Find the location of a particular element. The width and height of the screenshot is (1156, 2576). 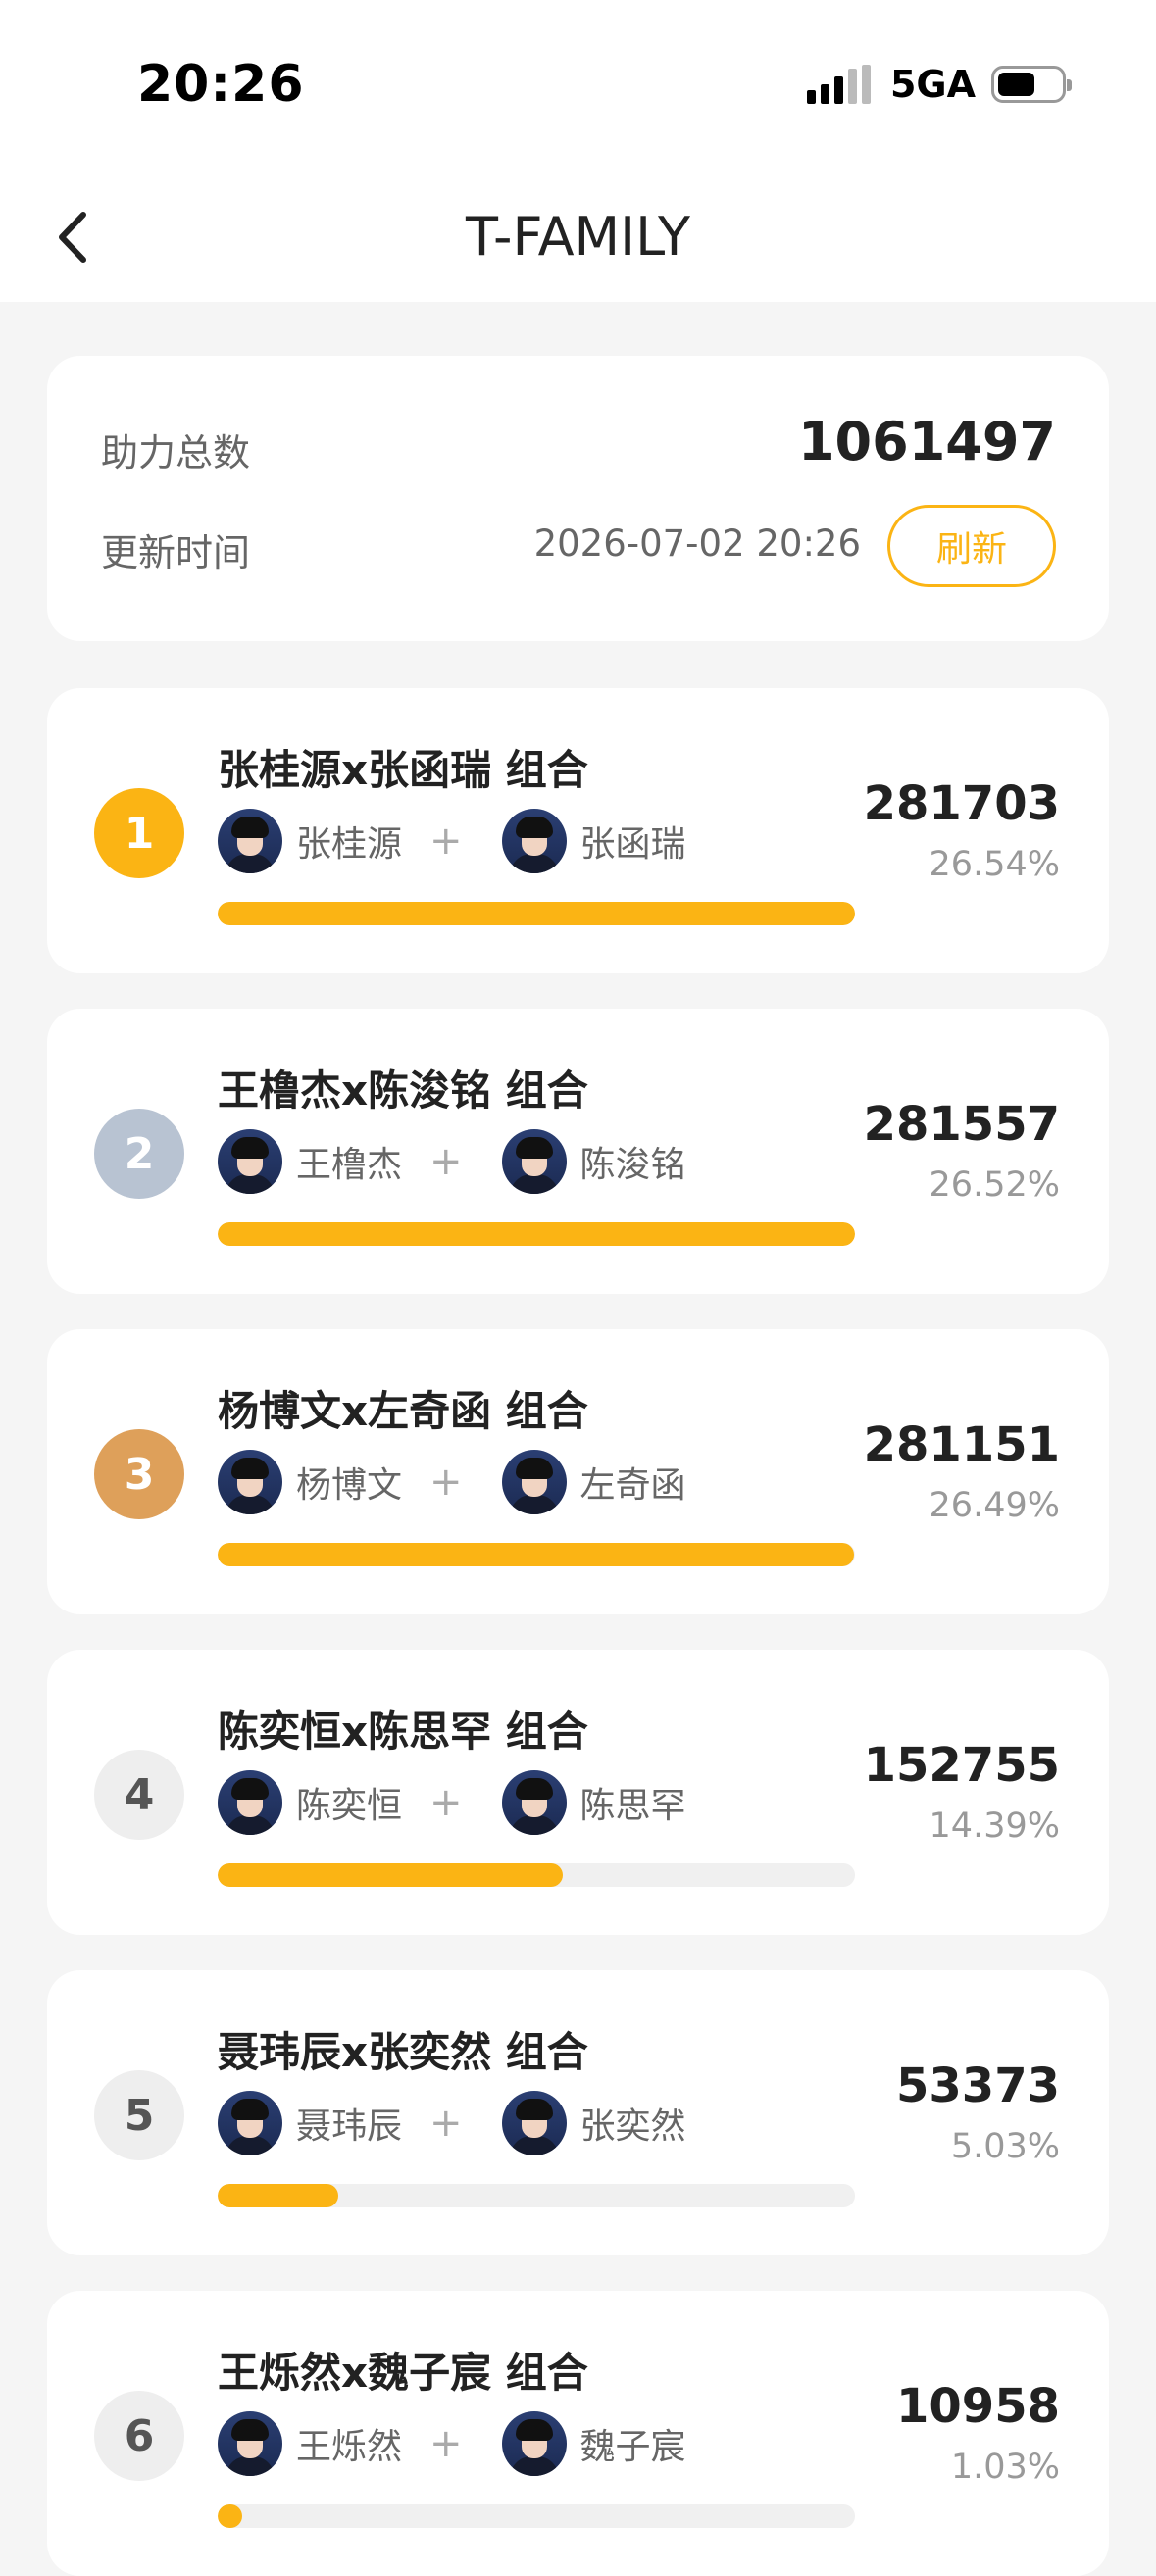

group-name: 王烁然x魏子宸 组合 is located at coordinates (403, 2373).